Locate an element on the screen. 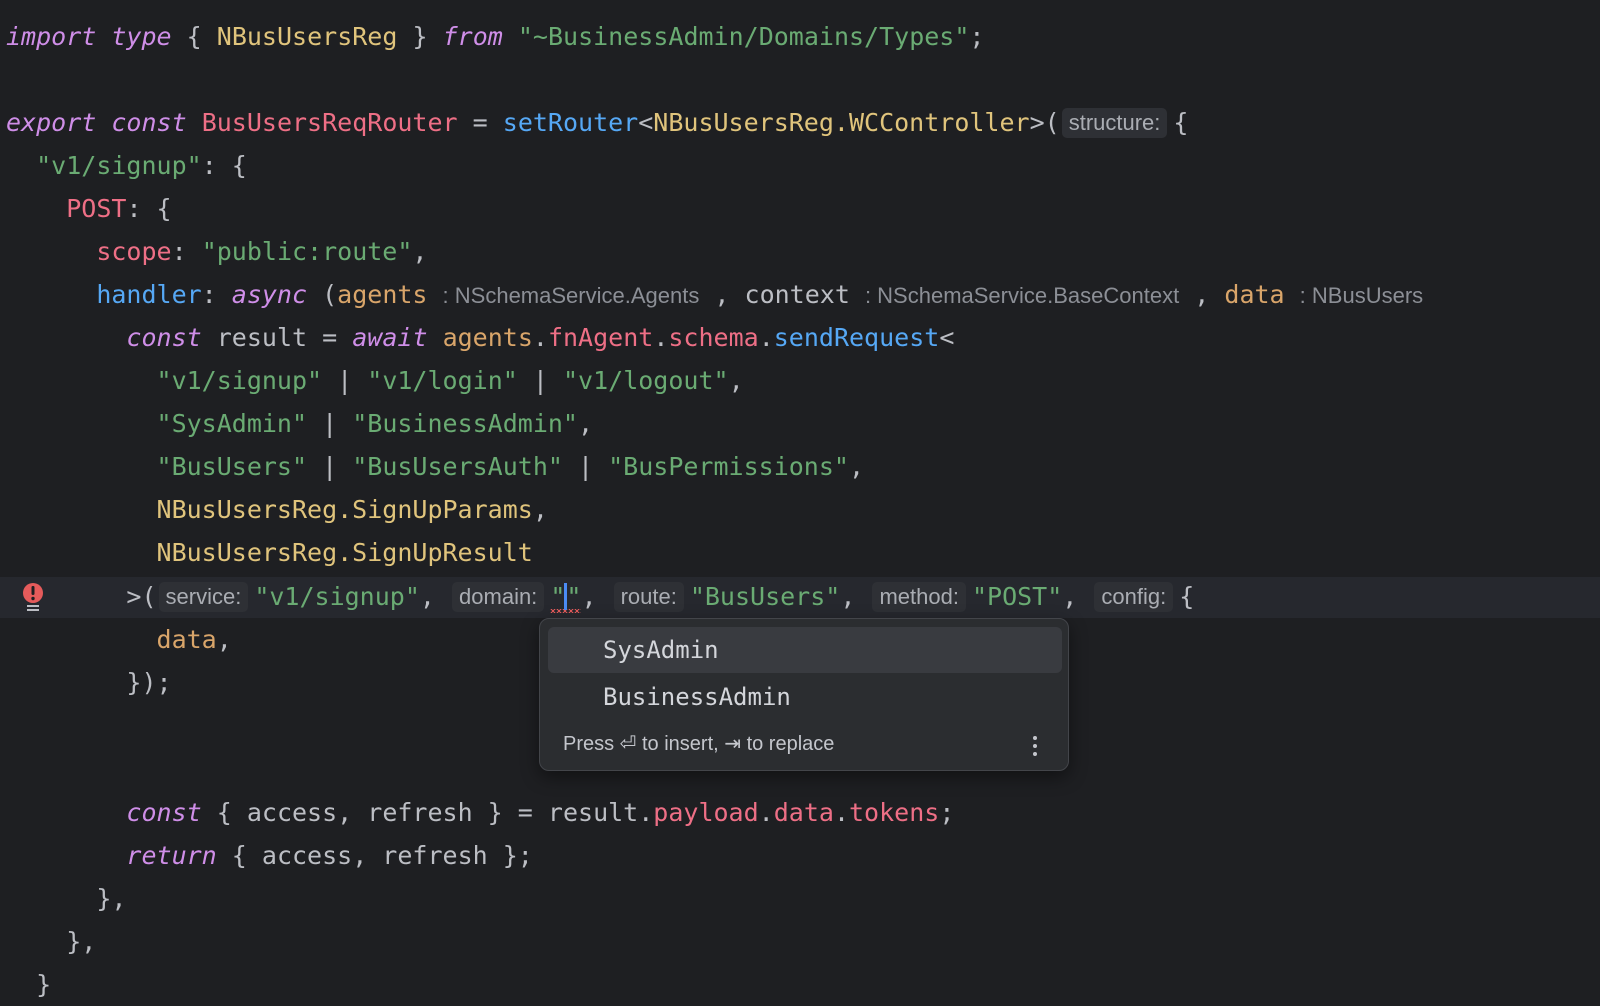  gt-paren: >( is located at coordinates (1044, 122).